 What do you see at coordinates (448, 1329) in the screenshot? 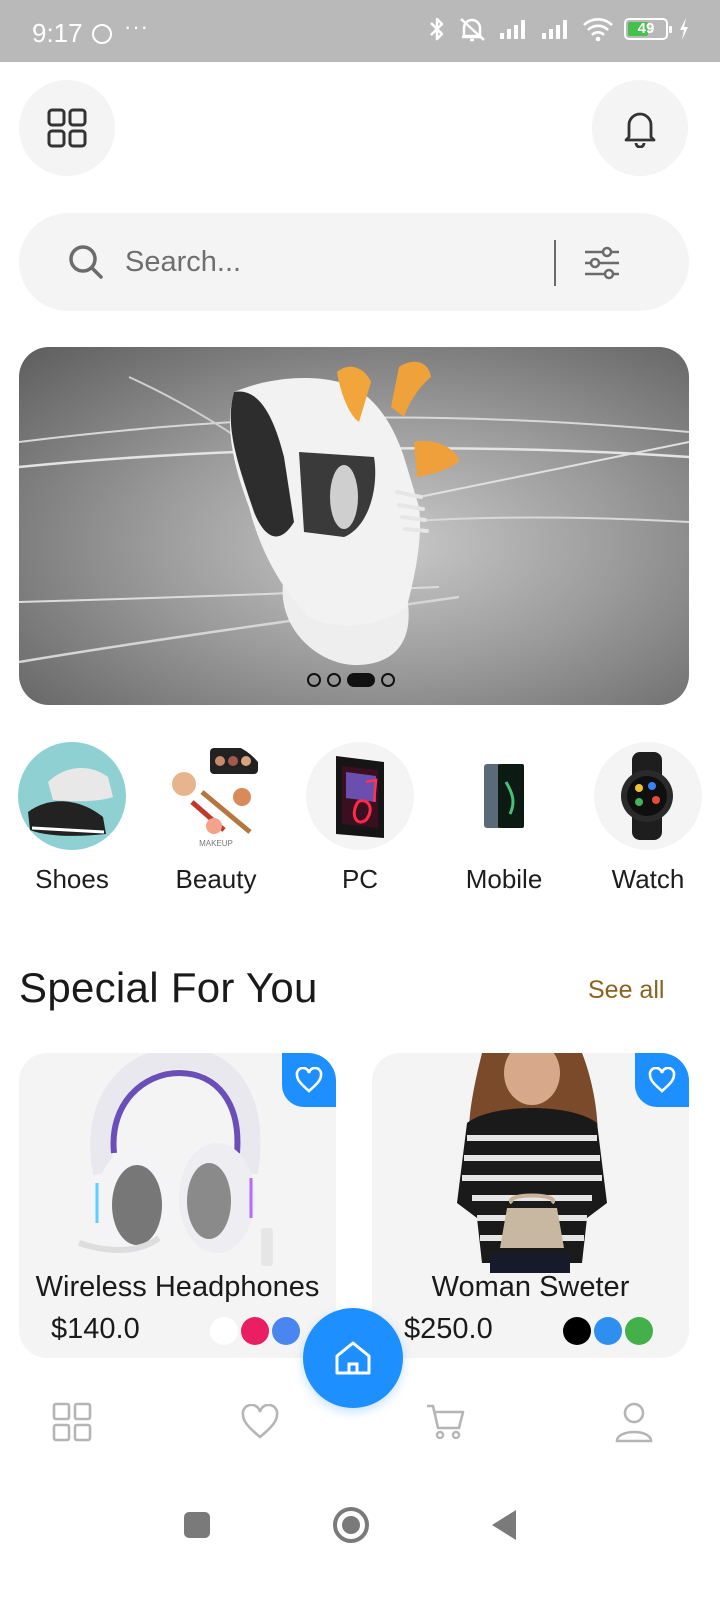
I see `product-price: $250.0` at bounding box center [448, 1329].